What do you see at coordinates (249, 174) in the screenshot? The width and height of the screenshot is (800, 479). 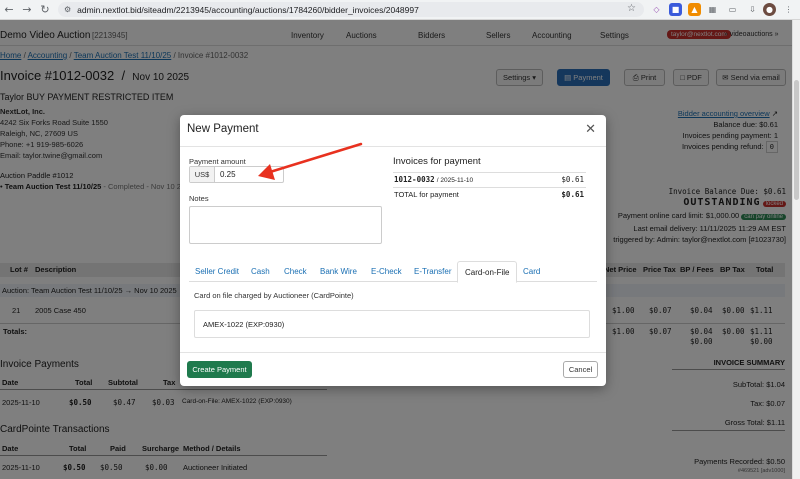 I see `payment-amount-input: 0.25` at bounding box center [249, 174].